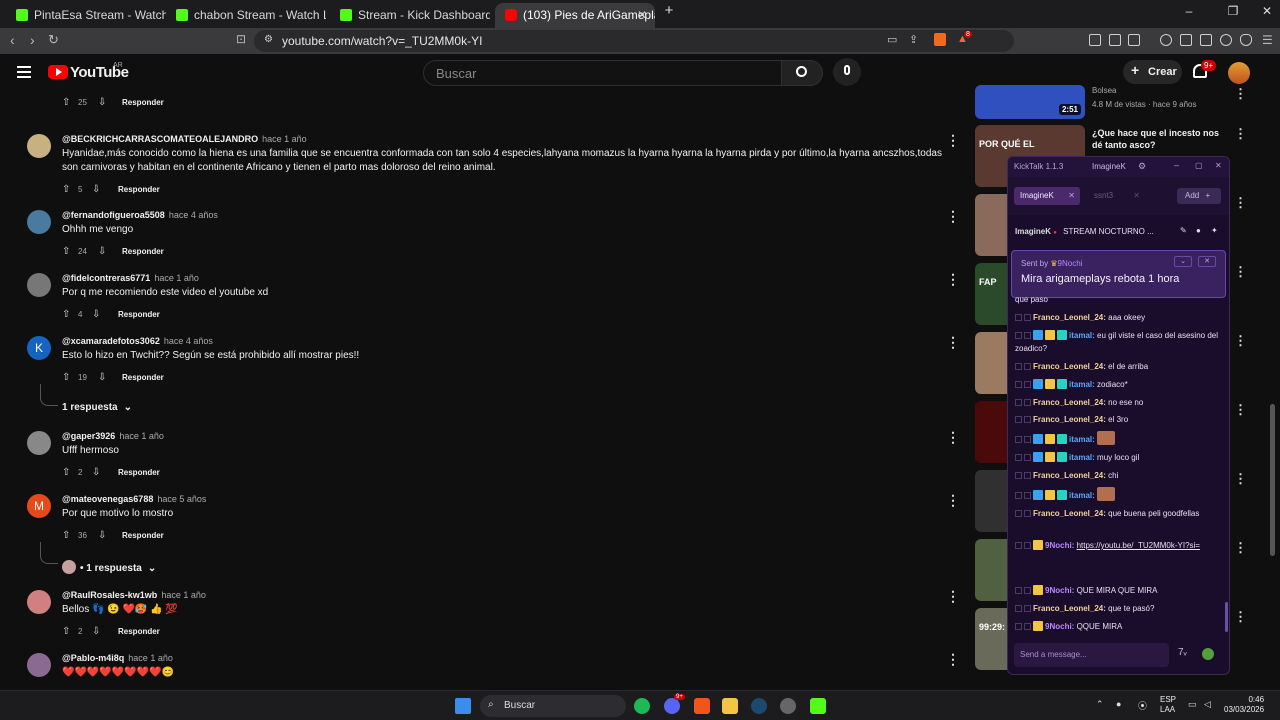 The width and height of the screenshot is (1280, 720). Describe the element at coordinates (1226, 617) in the screenshot. I see `chat-scrollbar` at that location.